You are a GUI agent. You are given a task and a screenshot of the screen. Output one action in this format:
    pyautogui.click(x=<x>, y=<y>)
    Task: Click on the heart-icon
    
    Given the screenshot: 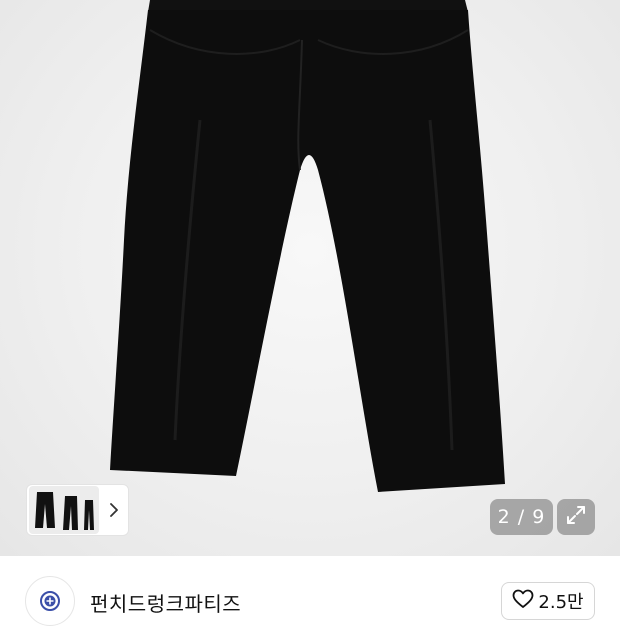 What is the action you would take?
    pyautogui.click(x=523, y=601)
    